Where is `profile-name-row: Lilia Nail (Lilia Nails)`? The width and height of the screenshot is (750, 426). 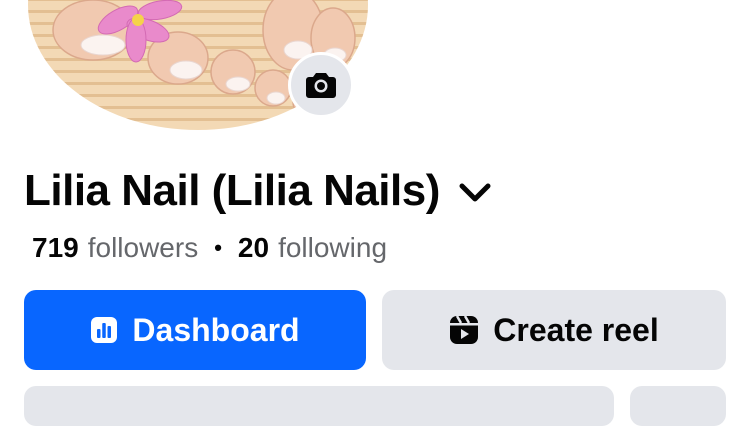
profile-name-row: Lilia Nail (Lilia Nails) is located at coordinates (258, 191).